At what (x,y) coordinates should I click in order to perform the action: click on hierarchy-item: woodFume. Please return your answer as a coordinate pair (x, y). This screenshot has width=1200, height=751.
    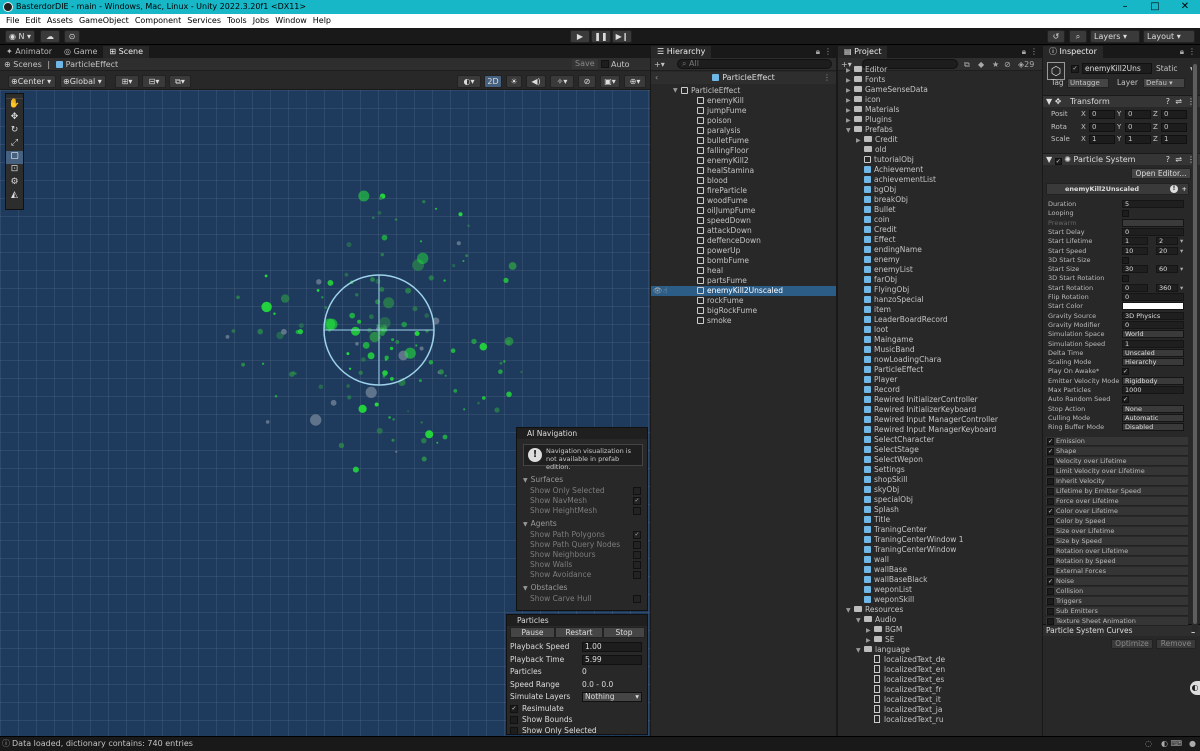
    Looking at the image, I should click on (743, 201).